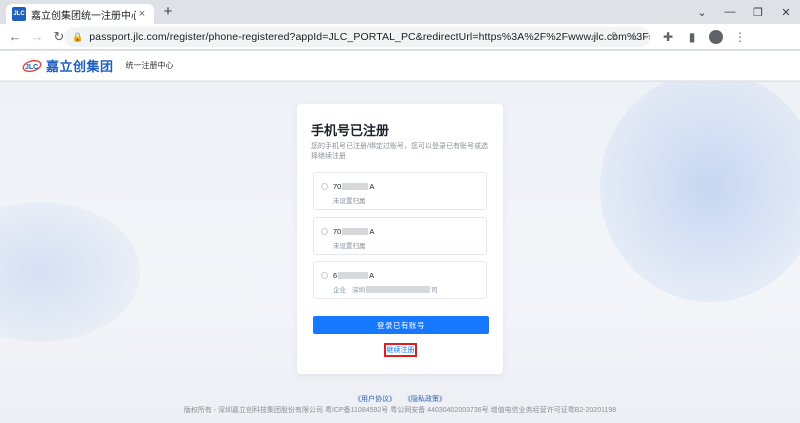 Image resolution: width=800 pixels, height=423 pixels. I want to click on card-description: 您的手机号已注册/绑定过账号，您可以登录已有账号或选择继续注册, so click(399, 151).